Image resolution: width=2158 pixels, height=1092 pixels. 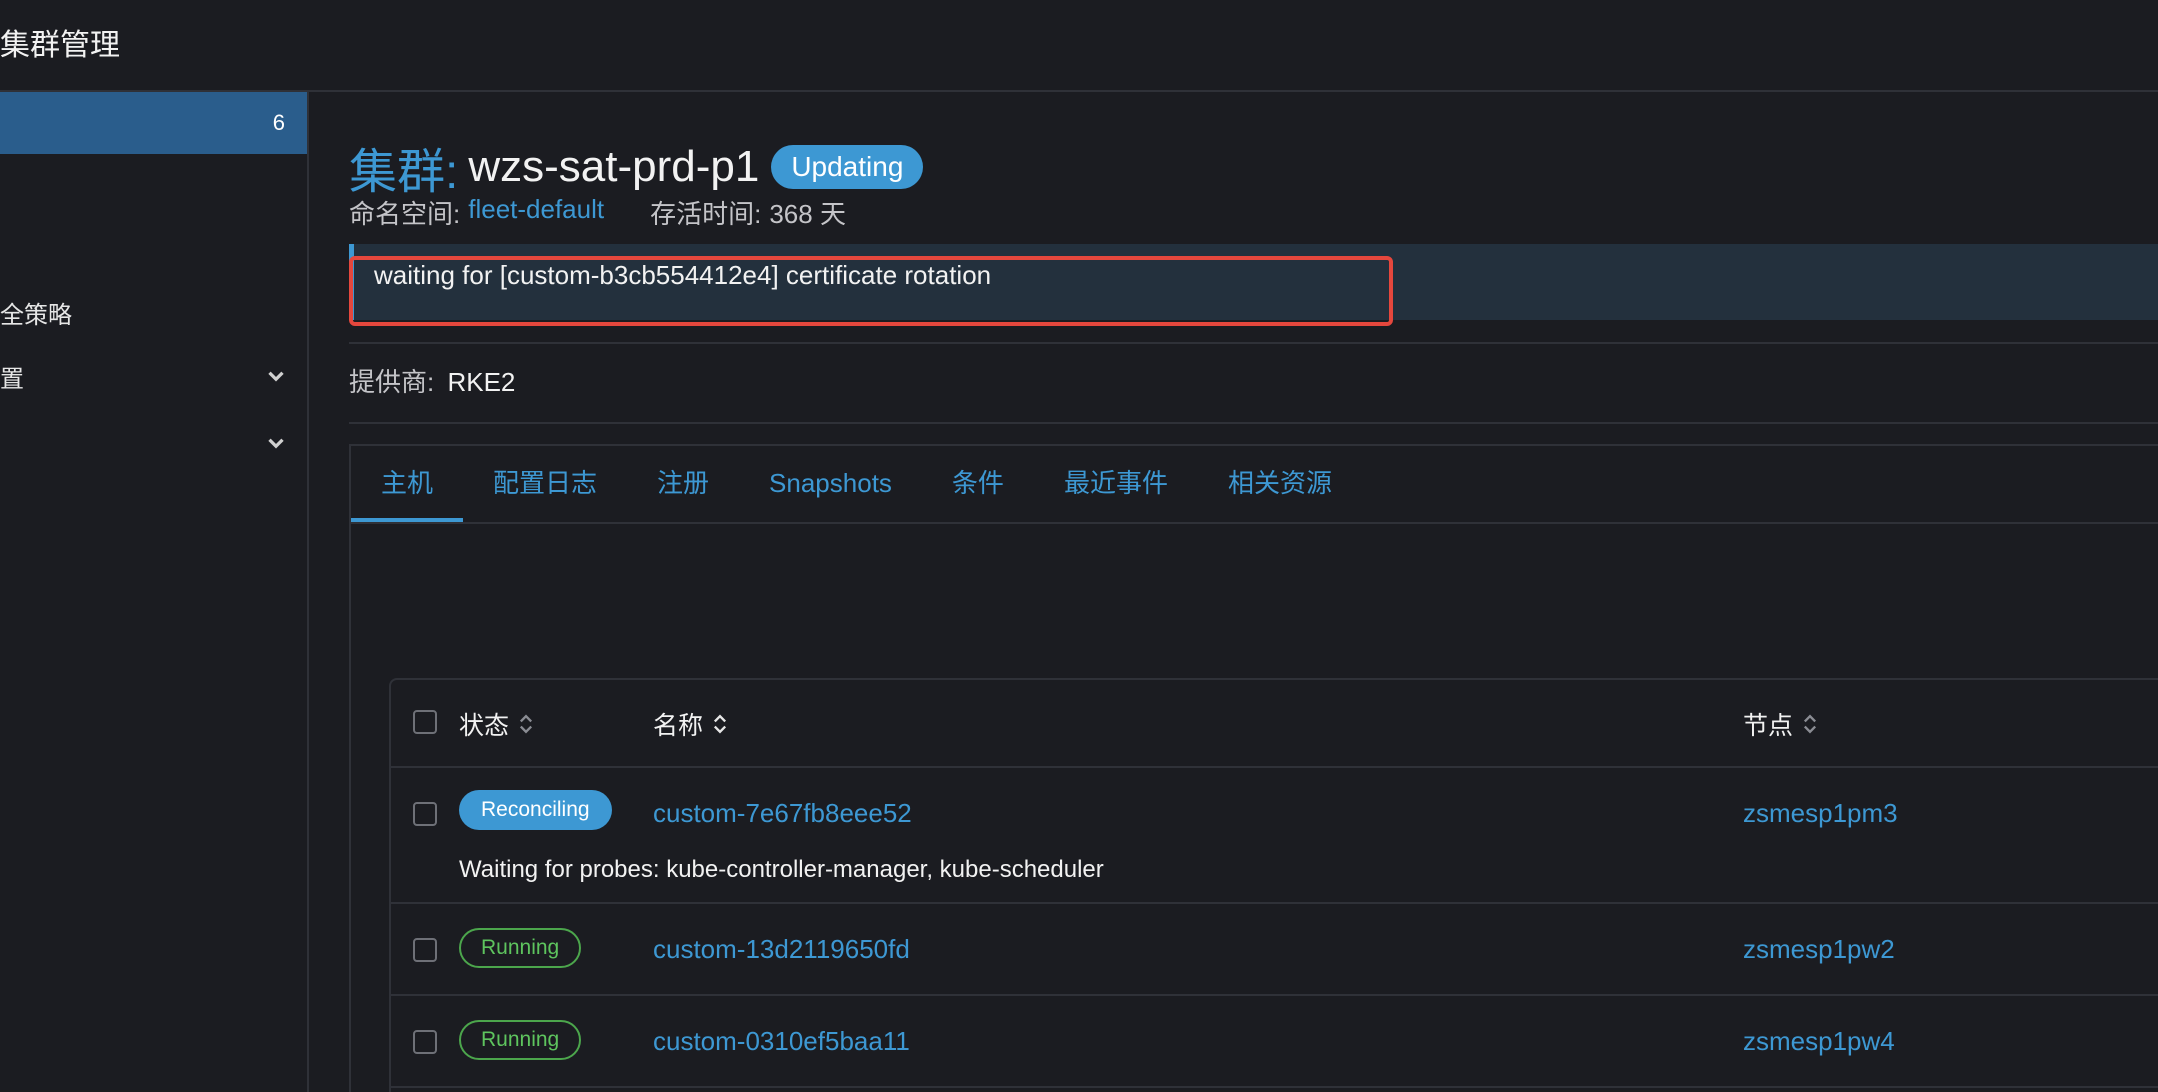 What do you see at coordinates (678, 726) in the screenshot?
I see `column-label: 名称` at bounding box center [678, 726].